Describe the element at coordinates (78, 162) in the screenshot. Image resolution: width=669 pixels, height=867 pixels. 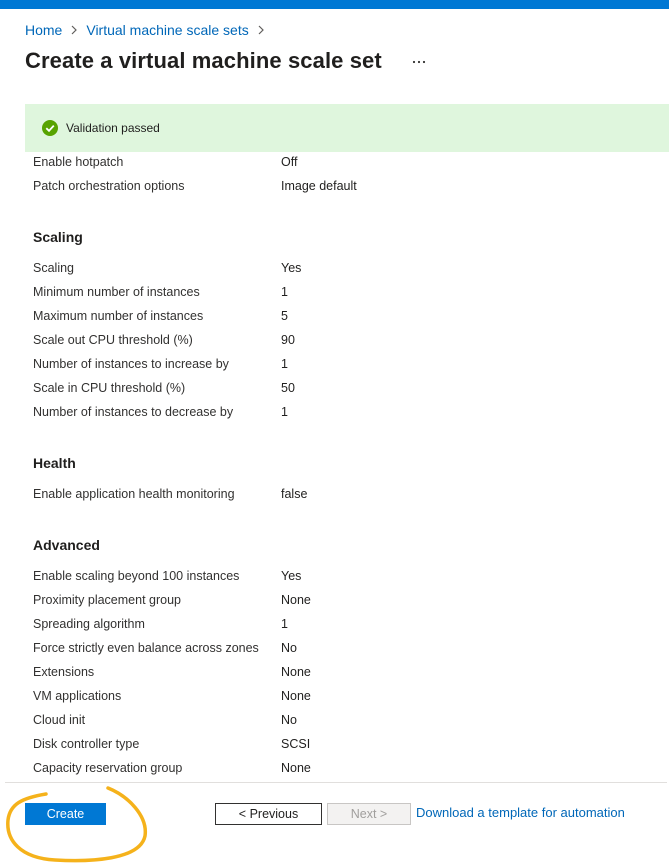
I see `row-label: Enable hotpatch` at that location.